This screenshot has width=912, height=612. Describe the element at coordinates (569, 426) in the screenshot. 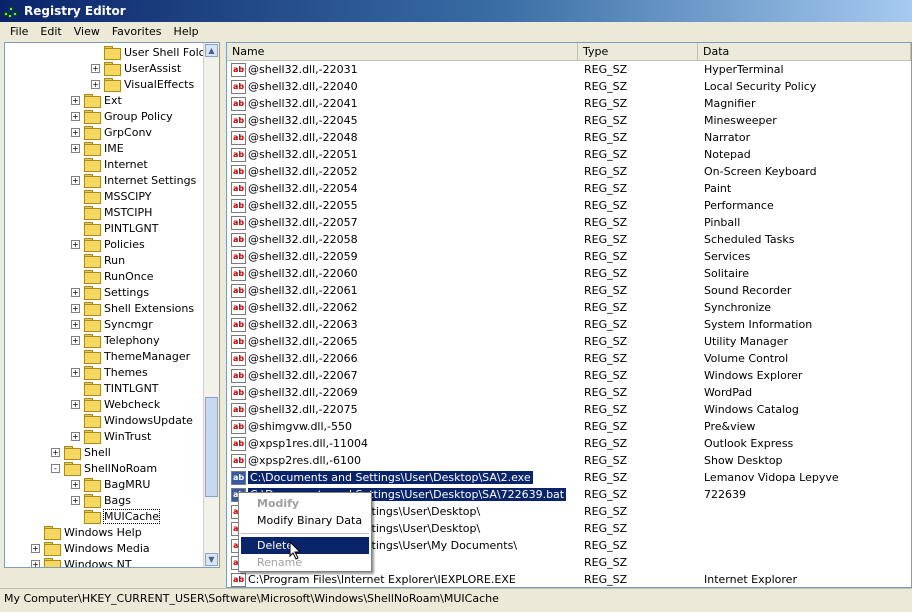

I see `table-row: ab @shimgvw.dll,-550 REG_SZ Pre&view` at that location.